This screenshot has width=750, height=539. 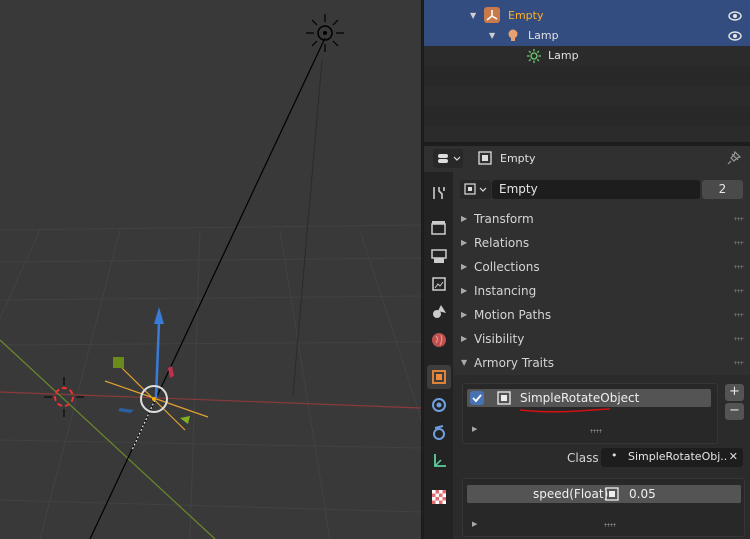 What do you see at coordinates (587, 159) in the screenshot?
I see `properties-header: Empty` at bounding box center [587, 159].